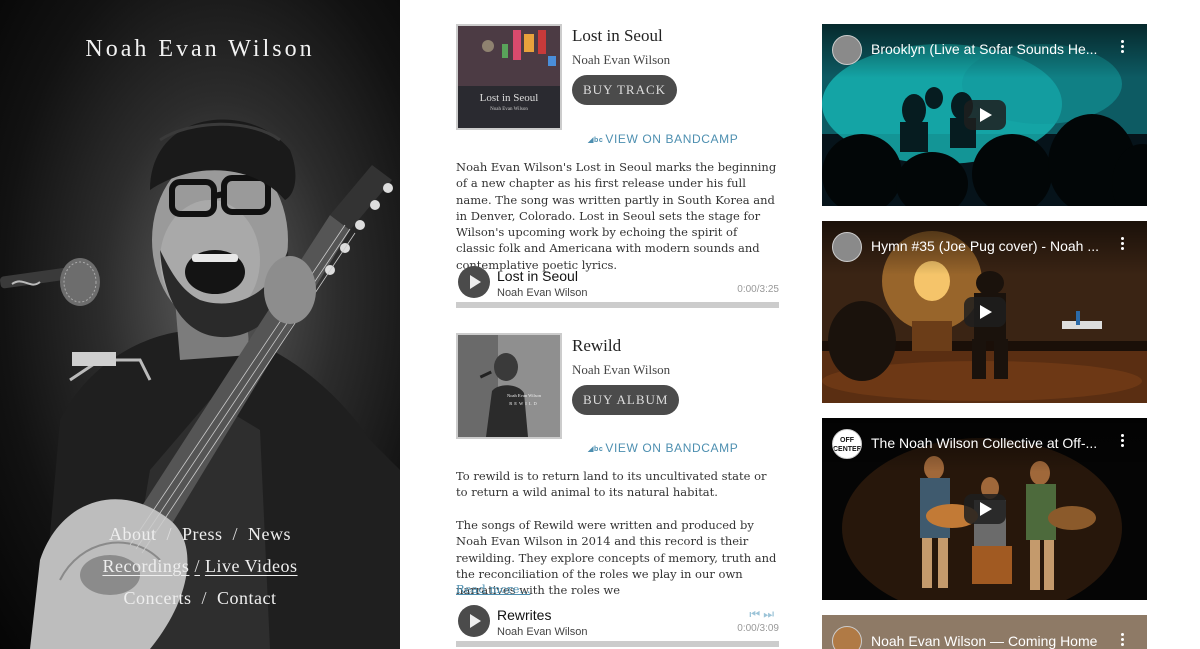 The height and width of the screenshot is (649, 1200). Describe the element at coordinates (158, 598) in the screenshot. I see `nav-link-concerts: Concerts` at that location.